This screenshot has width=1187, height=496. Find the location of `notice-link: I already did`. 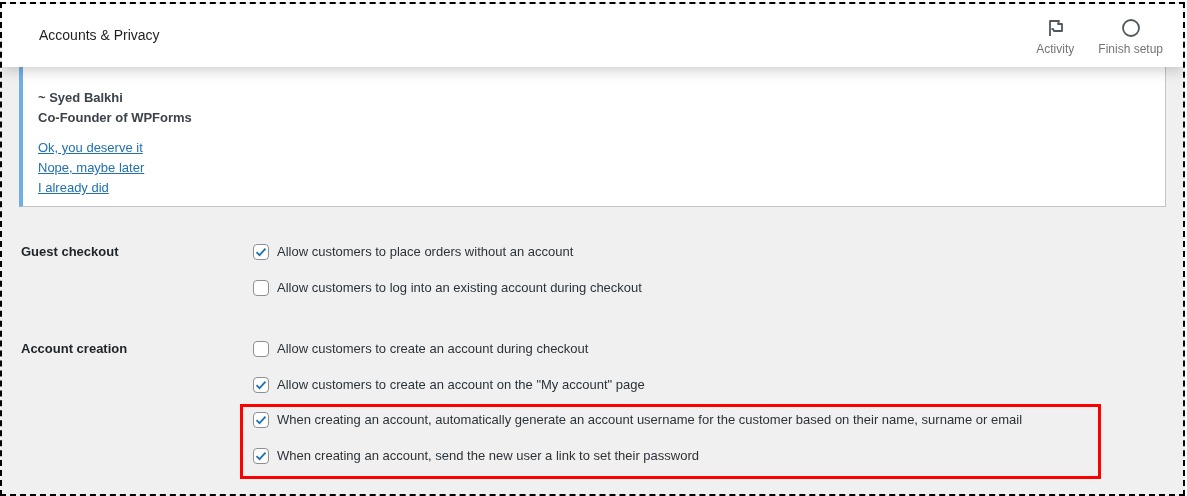

notice-link: I already did is located at coordinates (73, 188).